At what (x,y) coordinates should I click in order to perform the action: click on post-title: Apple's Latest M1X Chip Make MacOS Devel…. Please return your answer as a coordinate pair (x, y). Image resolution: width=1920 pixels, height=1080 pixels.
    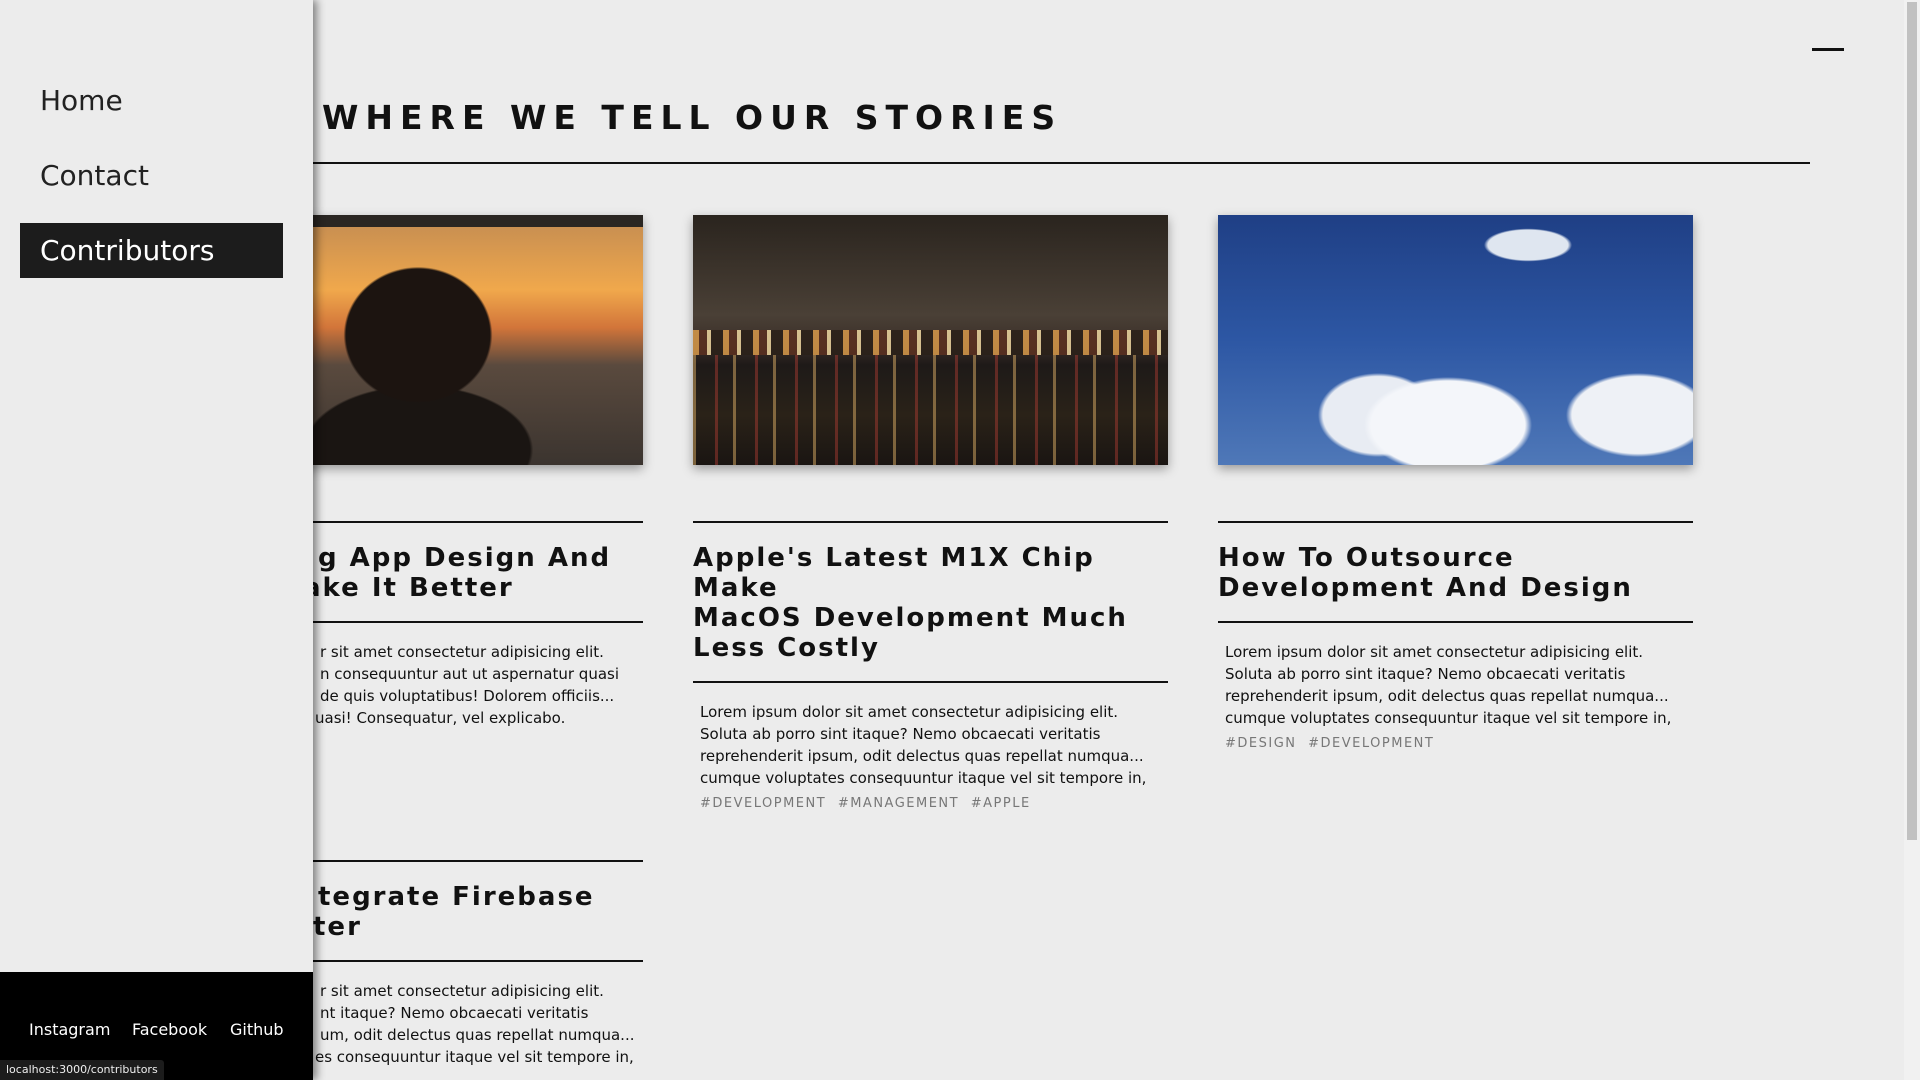
    Looking at the image, I should click on (930, 603).